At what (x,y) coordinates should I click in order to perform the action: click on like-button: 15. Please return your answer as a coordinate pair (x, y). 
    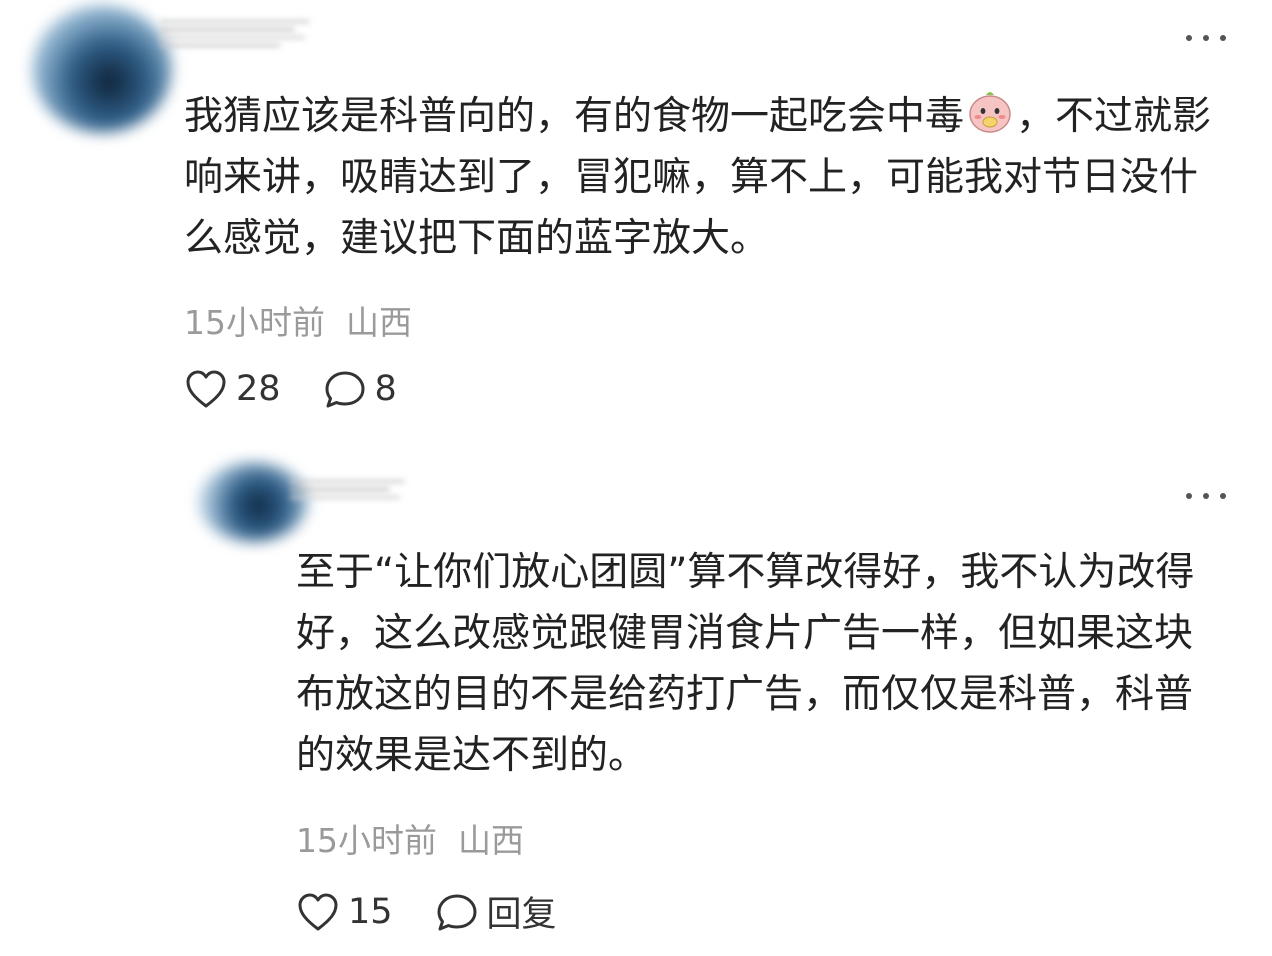
    Looking at the image, I should click on (344, 912).